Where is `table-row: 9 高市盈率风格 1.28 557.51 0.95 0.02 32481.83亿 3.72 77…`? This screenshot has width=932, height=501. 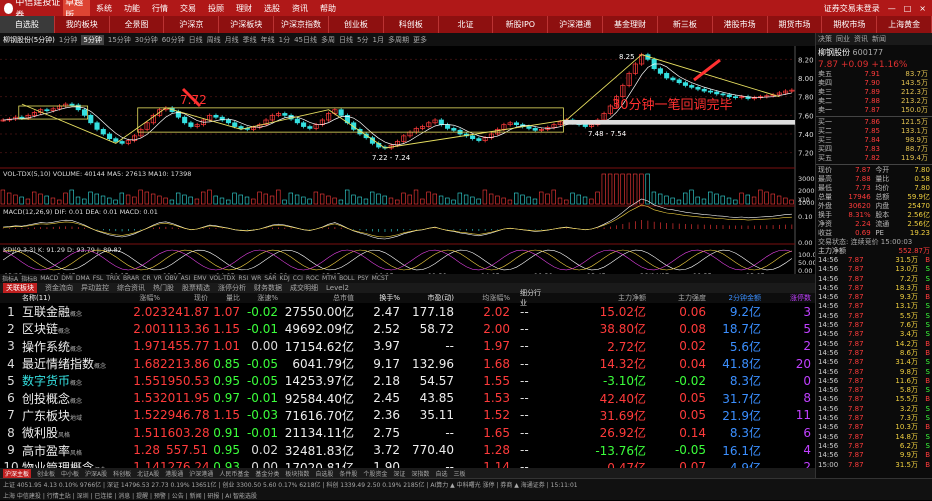 table-row: 9 高市盈率风格 1.28 557.51 0.95 0.02 32481.83亿 3.72 77… is located at coordinates (407, 449).